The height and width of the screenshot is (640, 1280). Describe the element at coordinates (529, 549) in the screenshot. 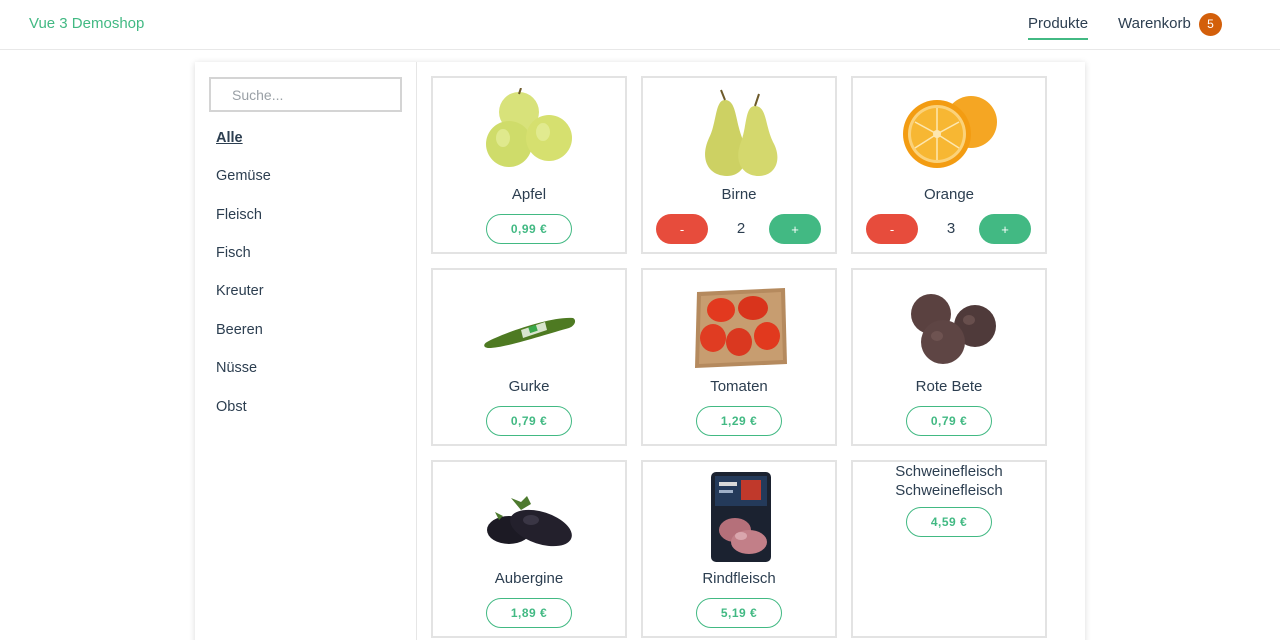

I see `product-card-aubergine: Aubergine 1,89 €` at that location.